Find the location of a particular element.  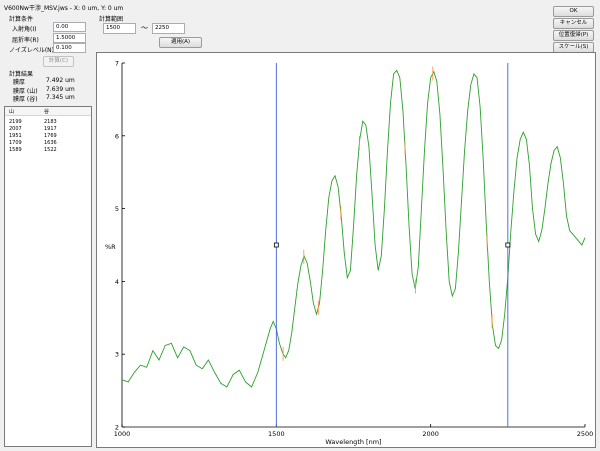

y-tick-label: 6 is located at coordinates (117, 136).